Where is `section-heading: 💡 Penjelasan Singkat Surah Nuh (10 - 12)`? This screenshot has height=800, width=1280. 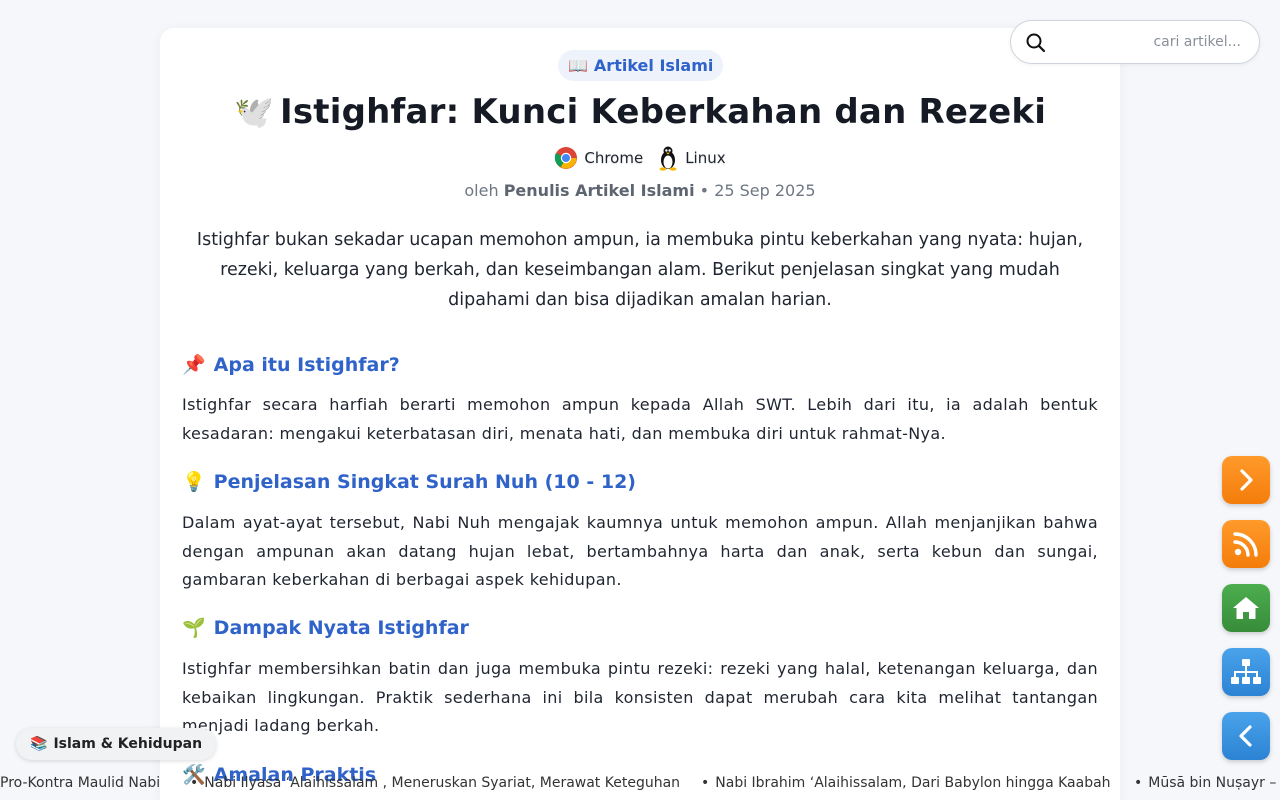 section-heading: 💡 Penjelasan Singkat Surah Nuh (10 - 12) is located at coordinates (409, 482).